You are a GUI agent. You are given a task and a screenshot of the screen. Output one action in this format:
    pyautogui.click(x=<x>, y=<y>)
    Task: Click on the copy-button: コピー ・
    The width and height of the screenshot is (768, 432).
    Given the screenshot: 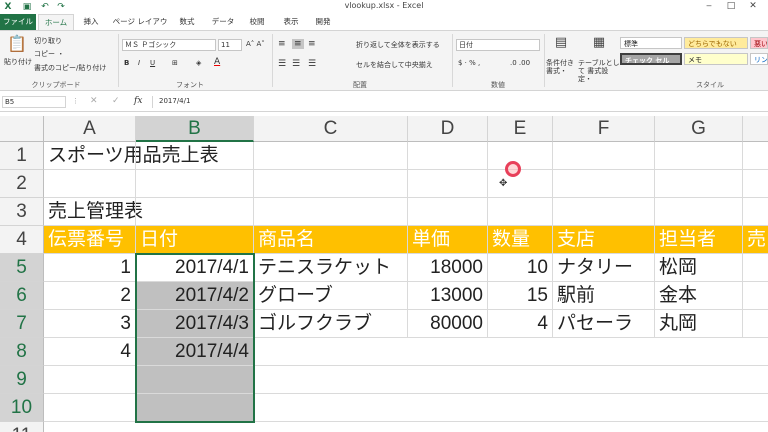 What is the action you would take?
    pyautogui.click(x=49, y=54)
    